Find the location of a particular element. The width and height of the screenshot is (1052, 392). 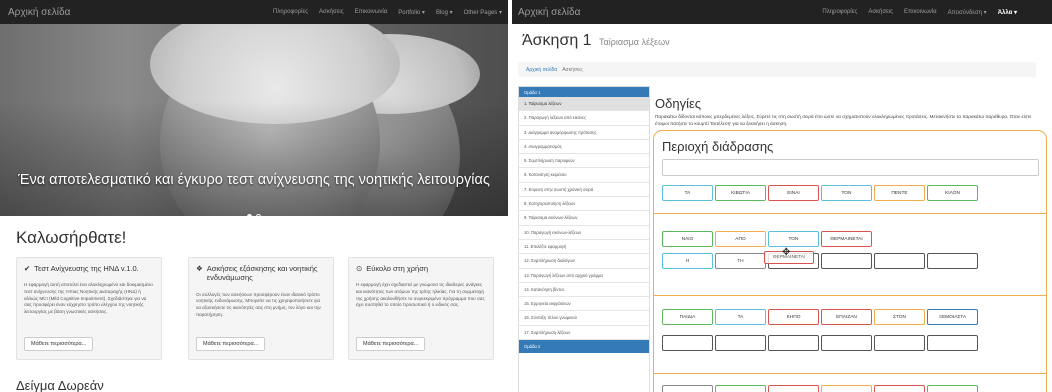

nav-link-more: Άλλα ▾ is located at coordinates (1007, 12).